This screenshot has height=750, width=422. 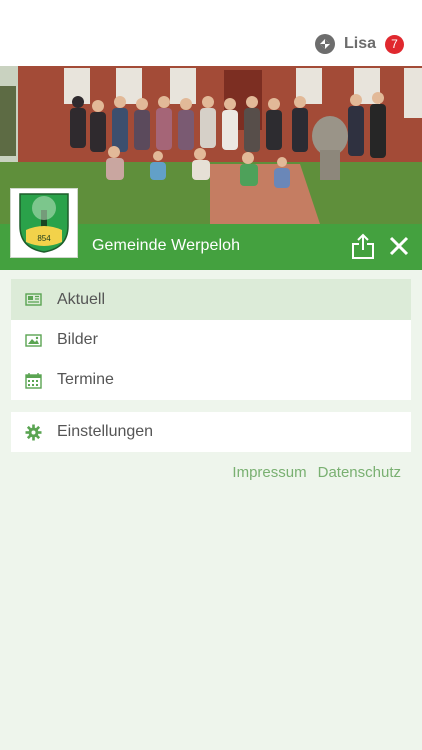 I want to click on gear-icon, so click(x=33, y=432).